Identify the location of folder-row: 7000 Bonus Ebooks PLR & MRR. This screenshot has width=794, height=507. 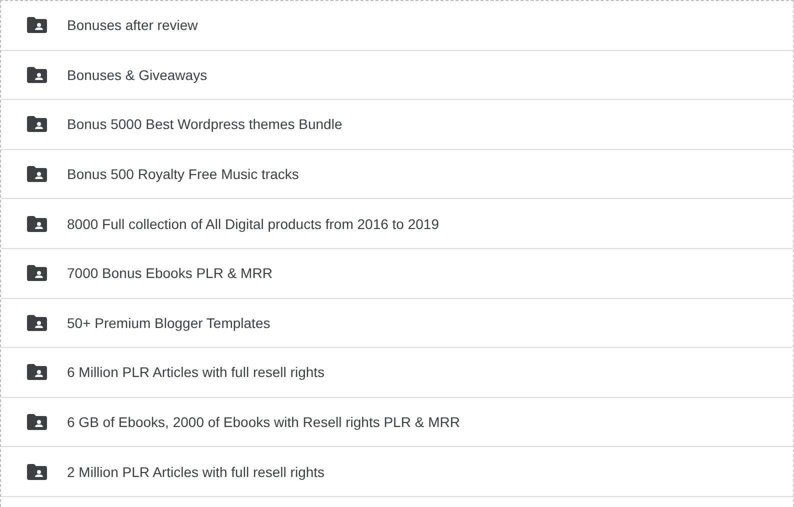
(397, 273).